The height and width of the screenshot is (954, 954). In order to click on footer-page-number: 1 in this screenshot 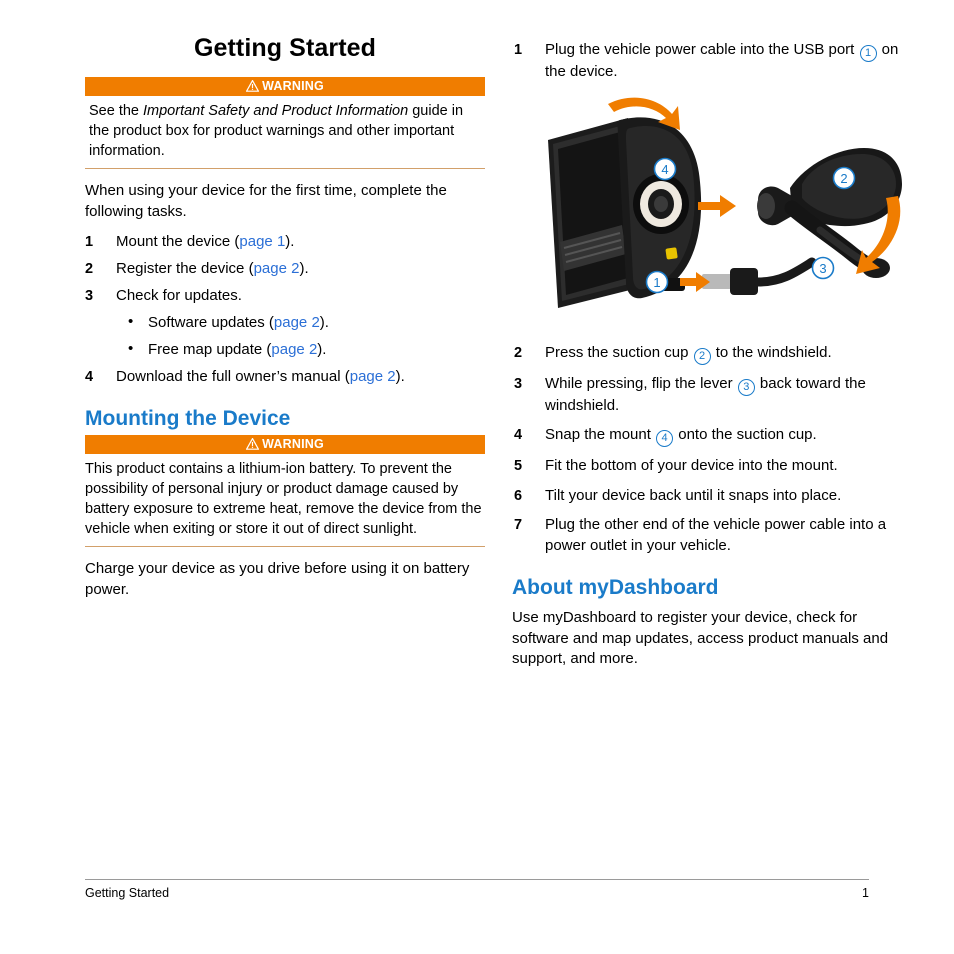, I will do `click(865, 893)`.